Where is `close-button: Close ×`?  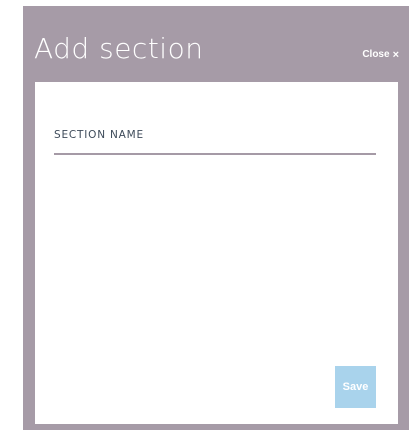 close-button: Close × is located at coordinates (380, 55).